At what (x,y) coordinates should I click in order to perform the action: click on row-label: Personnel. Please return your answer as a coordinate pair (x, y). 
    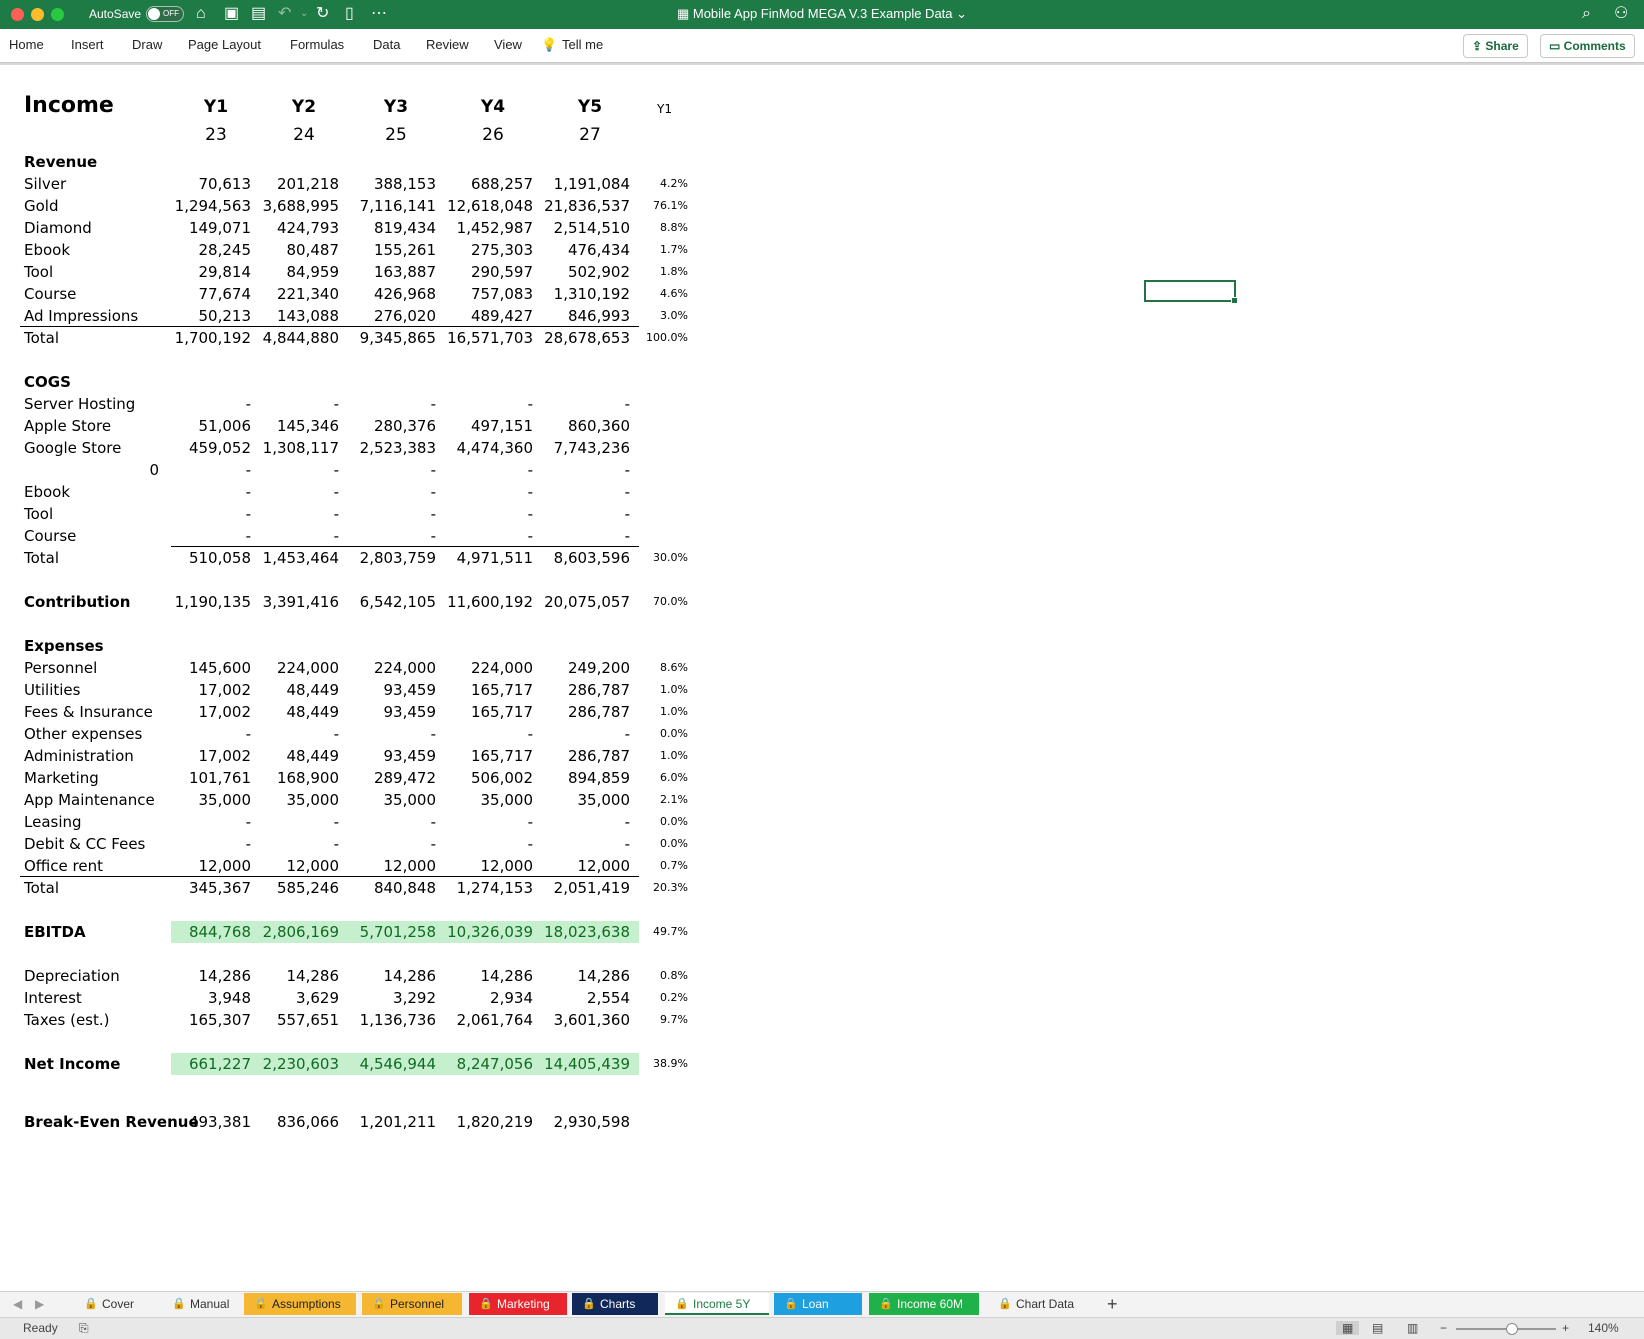
    Looking at the image, I should click on (60, 668).